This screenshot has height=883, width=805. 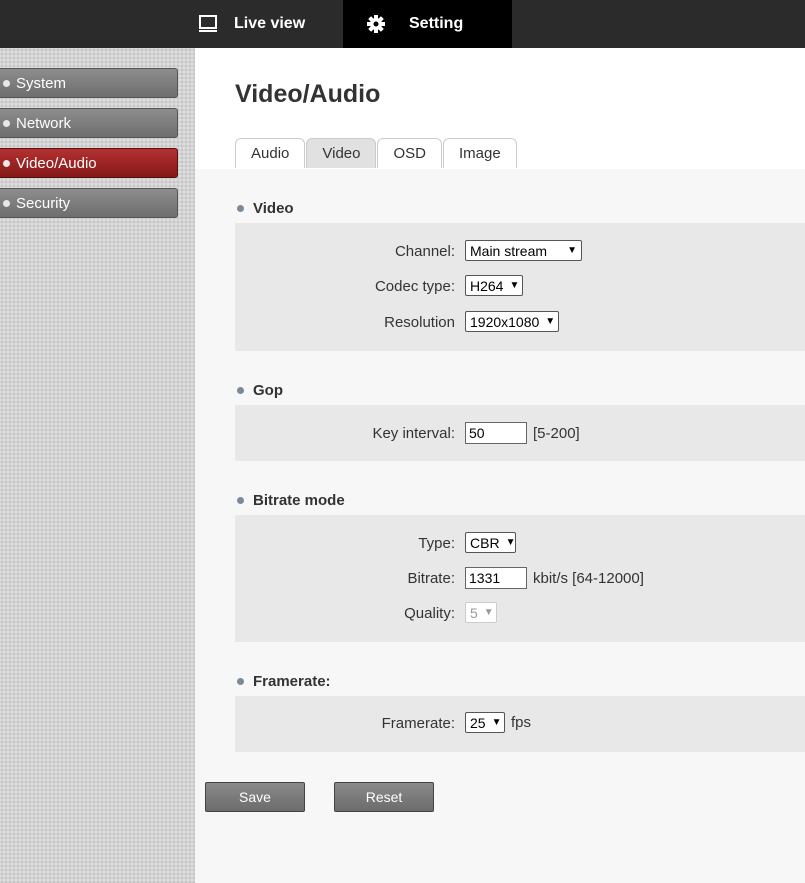 What do you see at coordinates (299, 500) in the screenshot?
I see `section-title: Bitrate mode` at bounding box center [299, 500].